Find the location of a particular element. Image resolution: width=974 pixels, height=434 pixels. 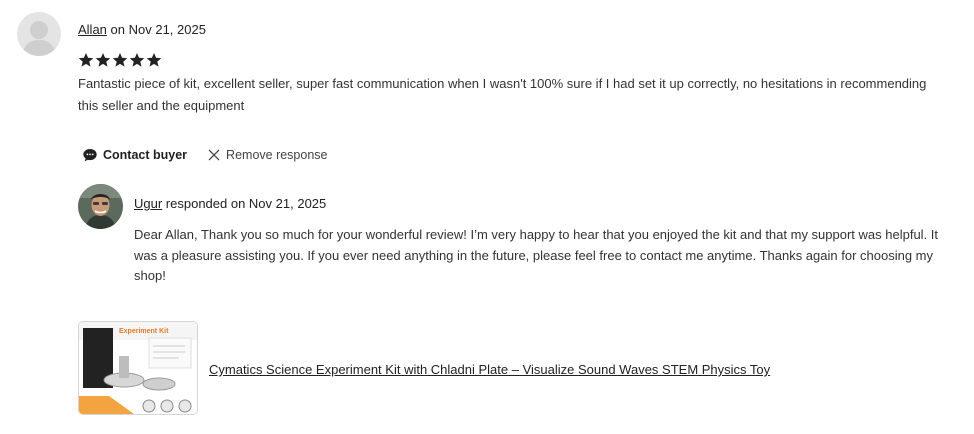

contact-buyer-button: Contact buyer is located at coordinates (134, 155).